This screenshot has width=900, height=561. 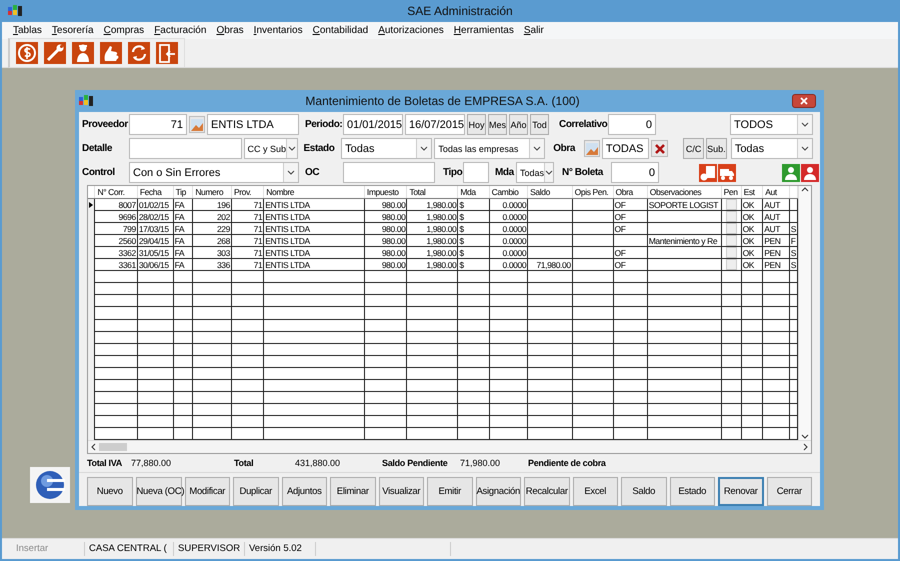 I want to click on dropdown-field: CC y Sub, so click(x=271, y=148).